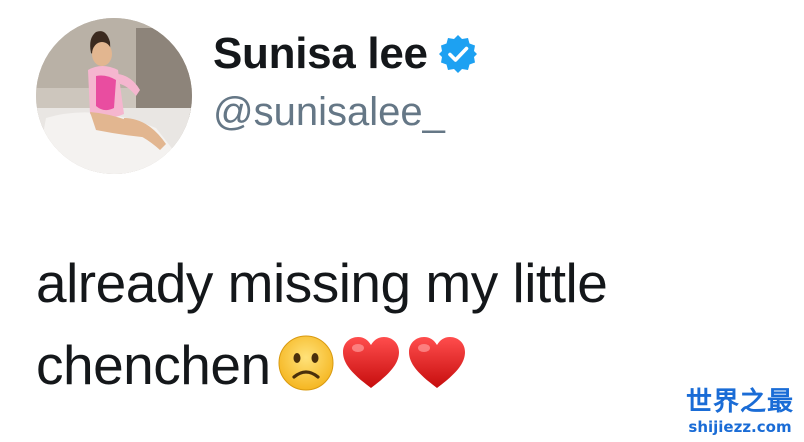  I want to click on watermark-title: 世界之最, so click(739, 402).